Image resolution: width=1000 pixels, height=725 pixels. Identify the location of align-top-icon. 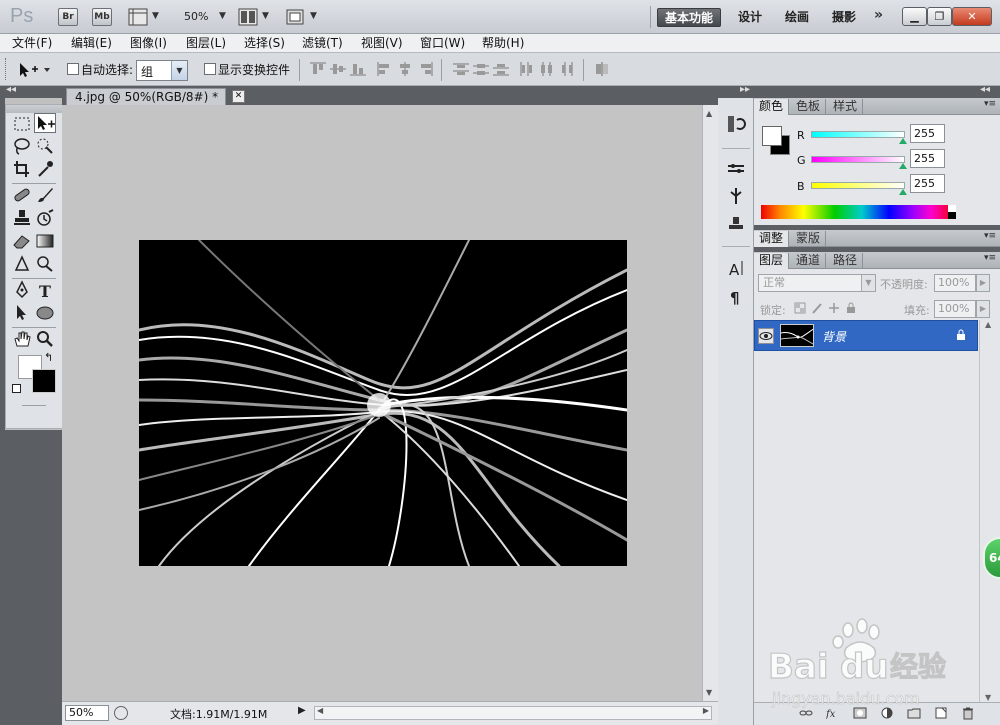
(318, 69).